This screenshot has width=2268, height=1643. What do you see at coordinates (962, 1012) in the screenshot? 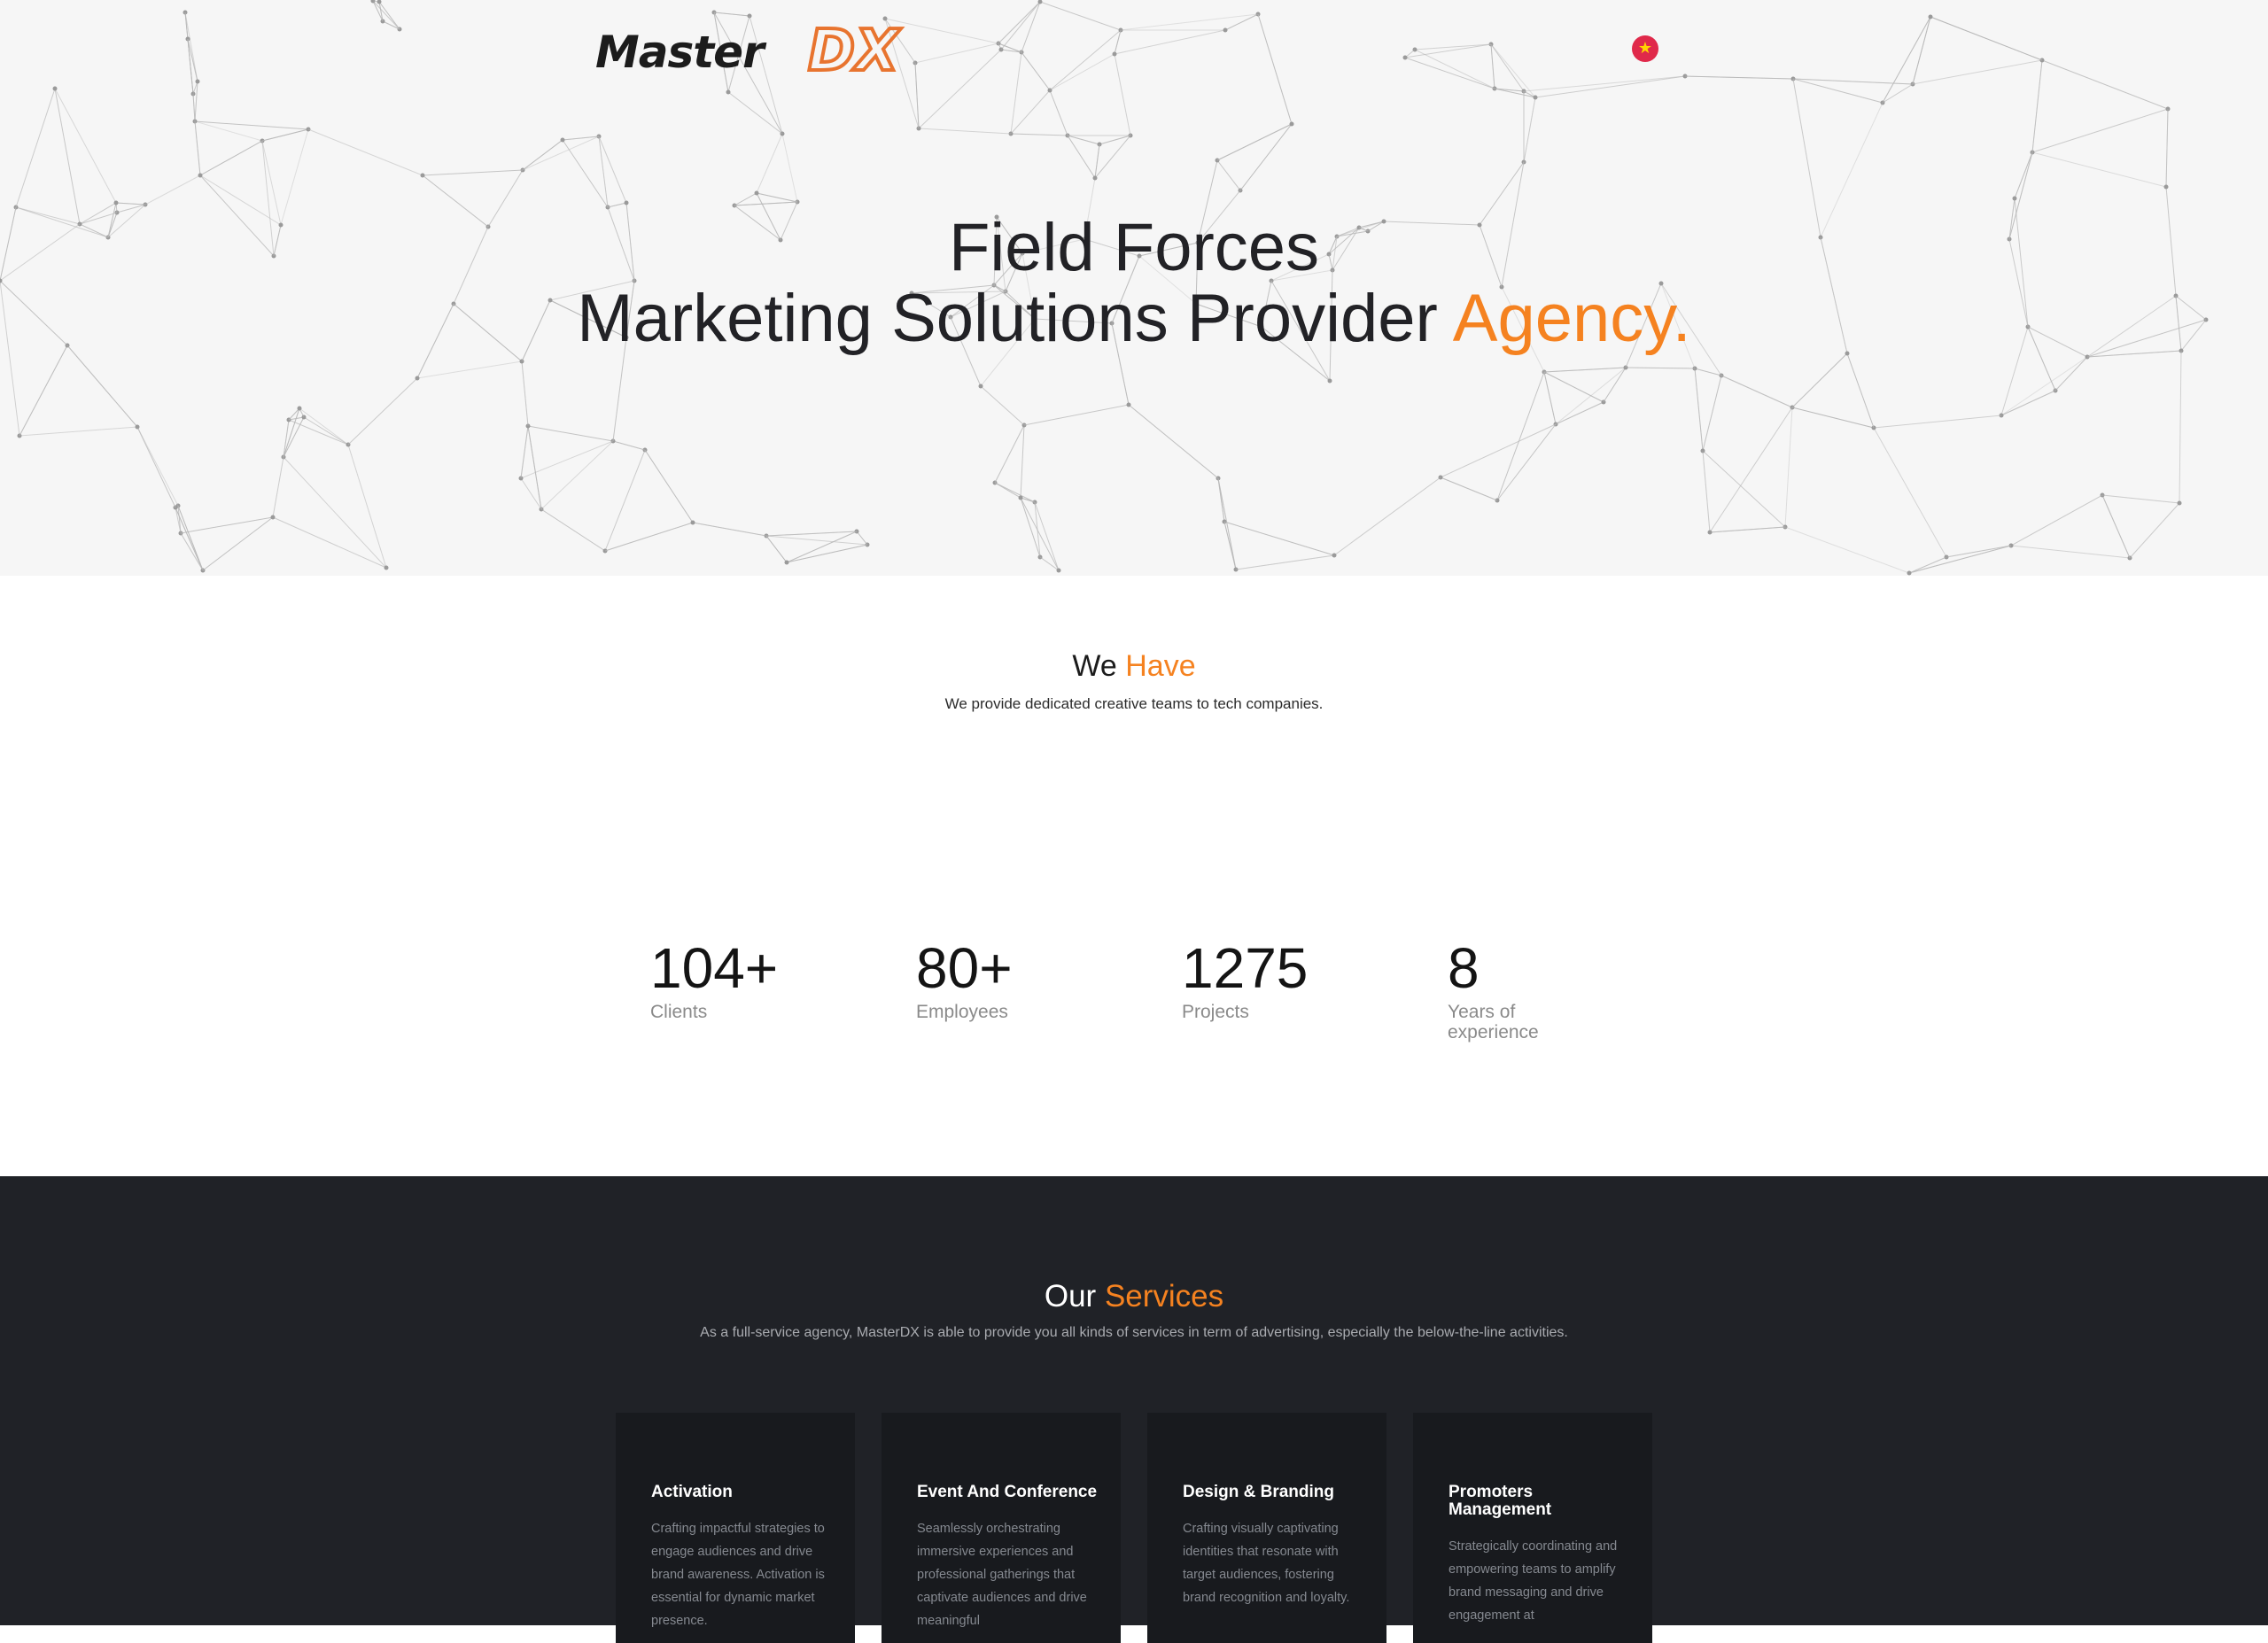
I see `stat-label: Employees` at bounding box center [962, 1012].